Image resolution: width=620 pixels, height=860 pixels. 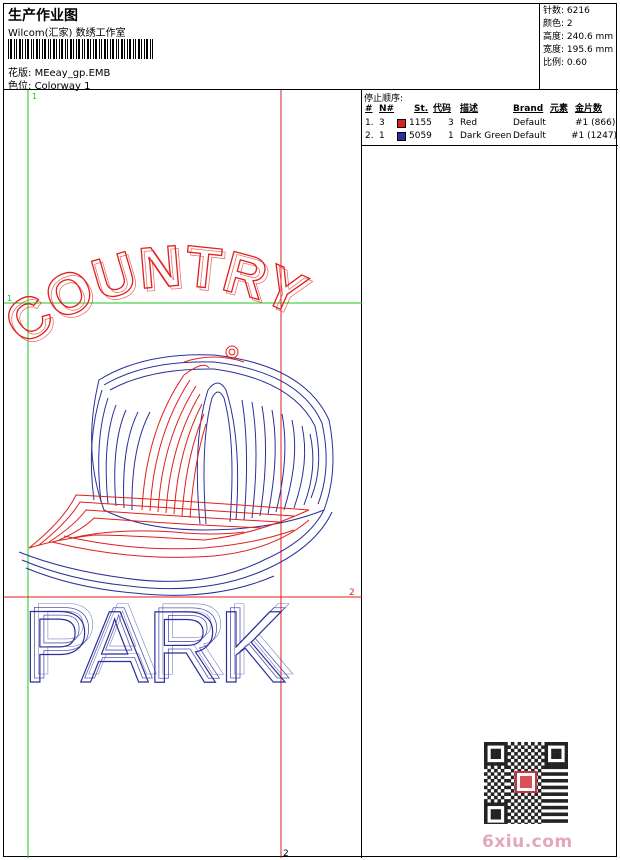 I want to click on col-element: 元素, so click(x=559, y=109).